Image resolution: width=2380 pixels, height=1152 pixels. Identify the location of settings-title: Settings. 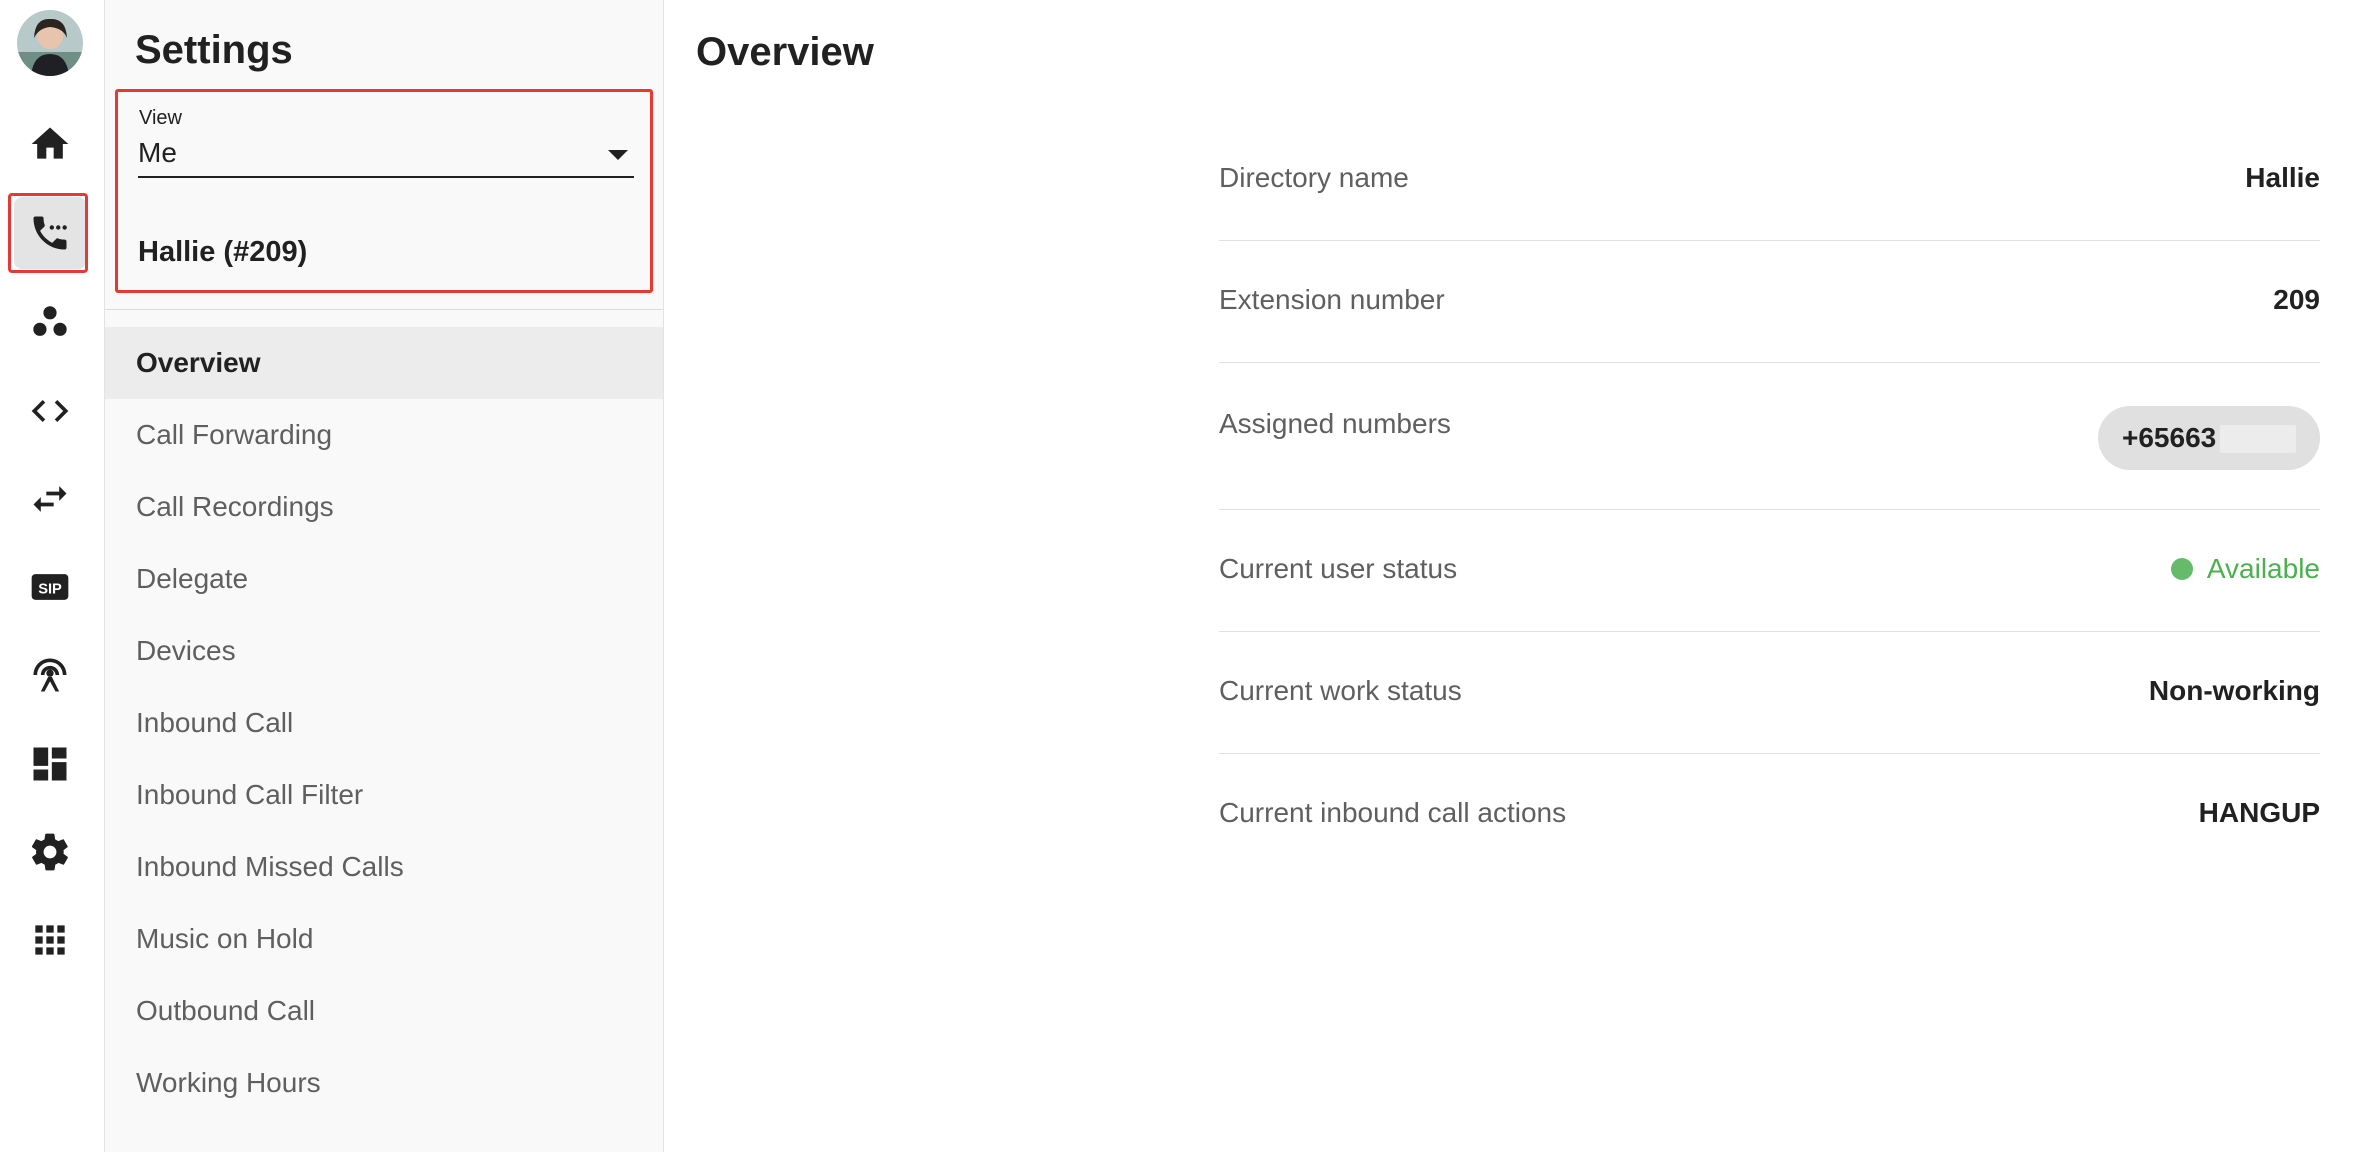
(214, 50).